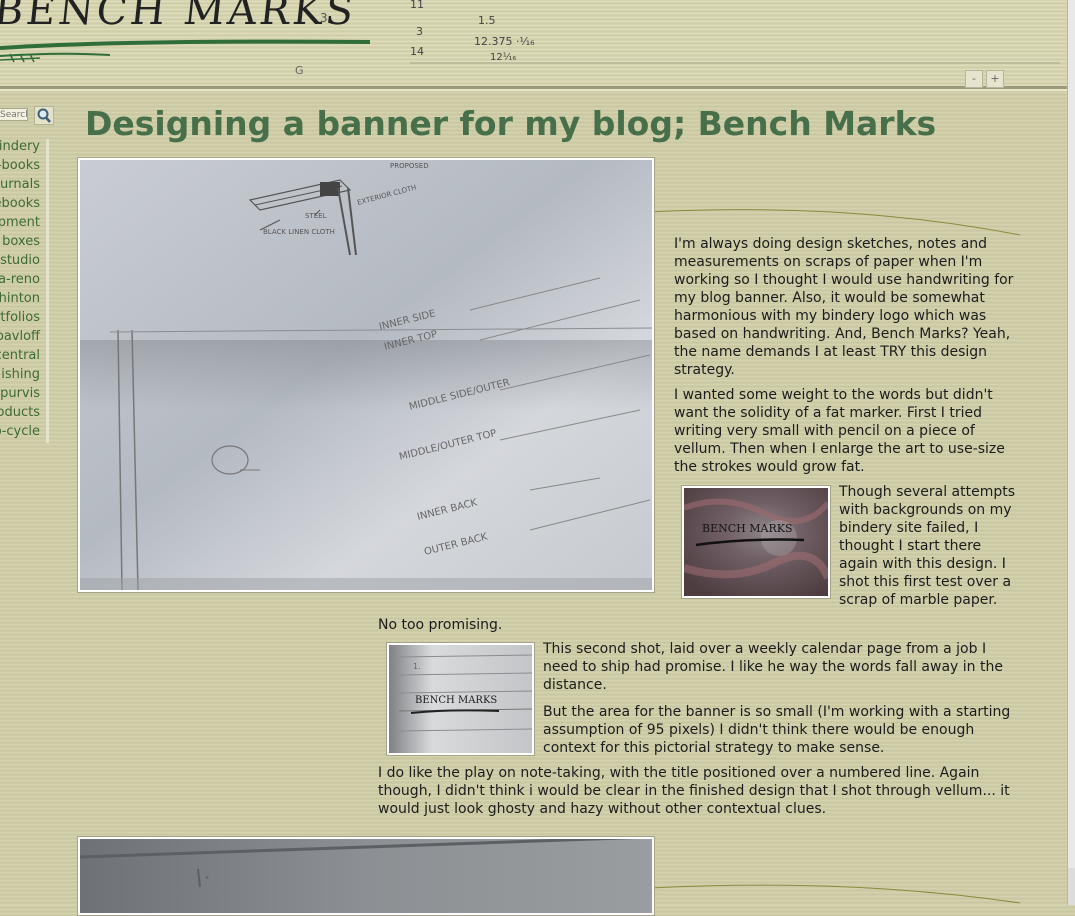 The image size is (1075, 916). I want to click on vellum-photo, so click(366, 876).